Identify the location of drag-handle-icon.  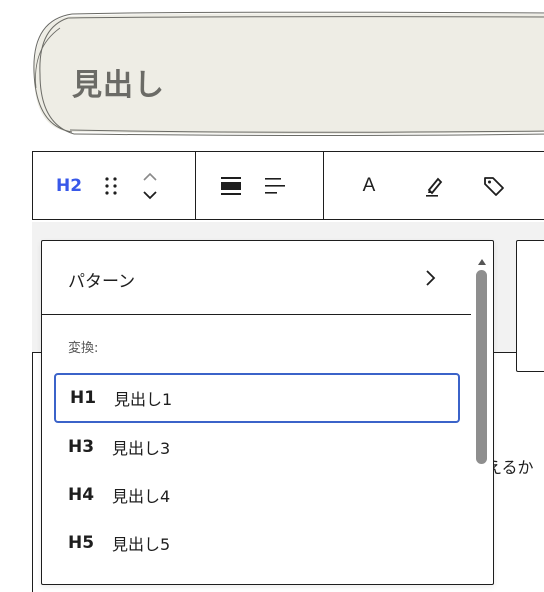
(111, 186).